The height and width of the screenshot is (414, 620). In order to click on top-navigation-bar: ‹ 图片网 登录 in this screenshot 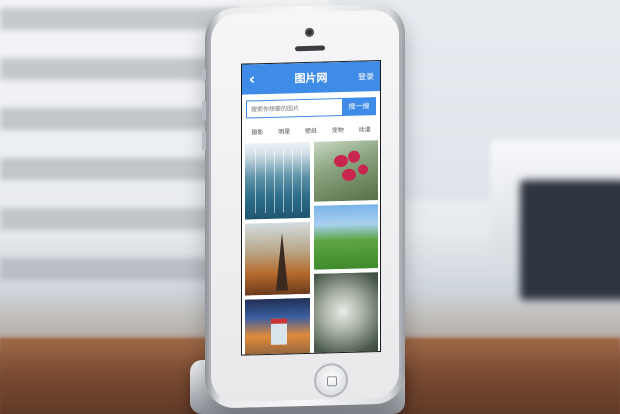, I will do `click(311, 78)`.